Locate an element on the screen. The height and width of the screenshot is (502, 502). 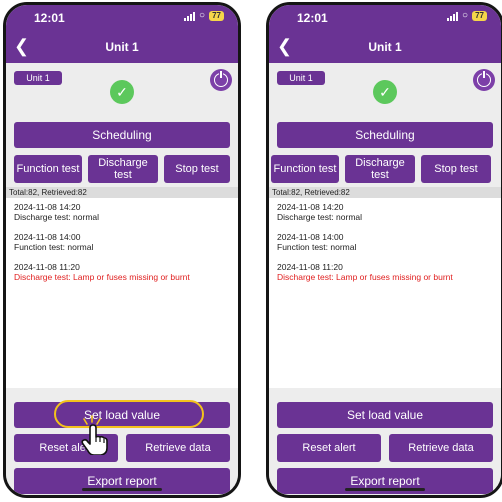
reset-alert-button: Reset alert is located at coordinates (329, 448).